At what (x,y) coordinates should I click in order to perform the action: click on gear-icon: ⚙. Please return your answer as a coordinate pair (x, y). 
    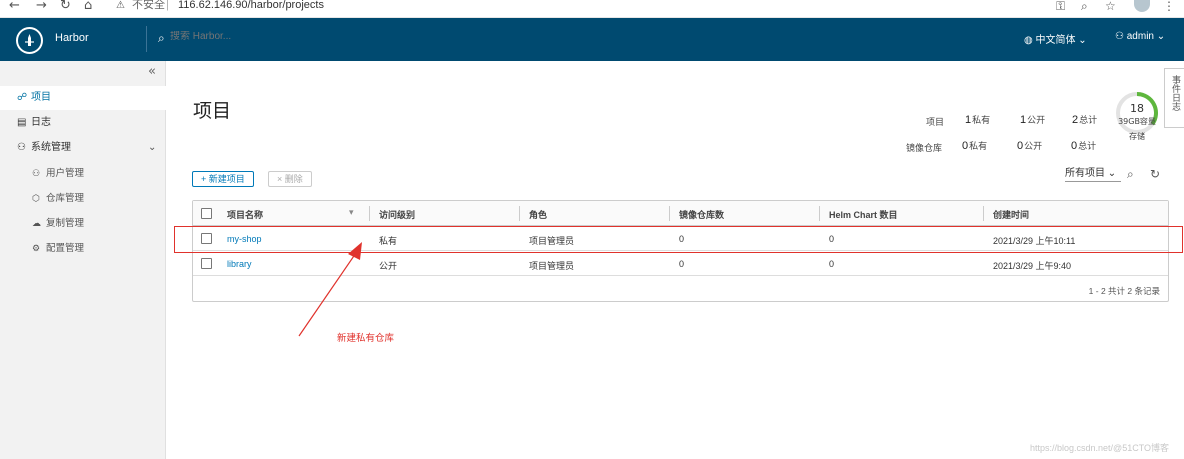
    Looking at the image, I should click on (36, 248).